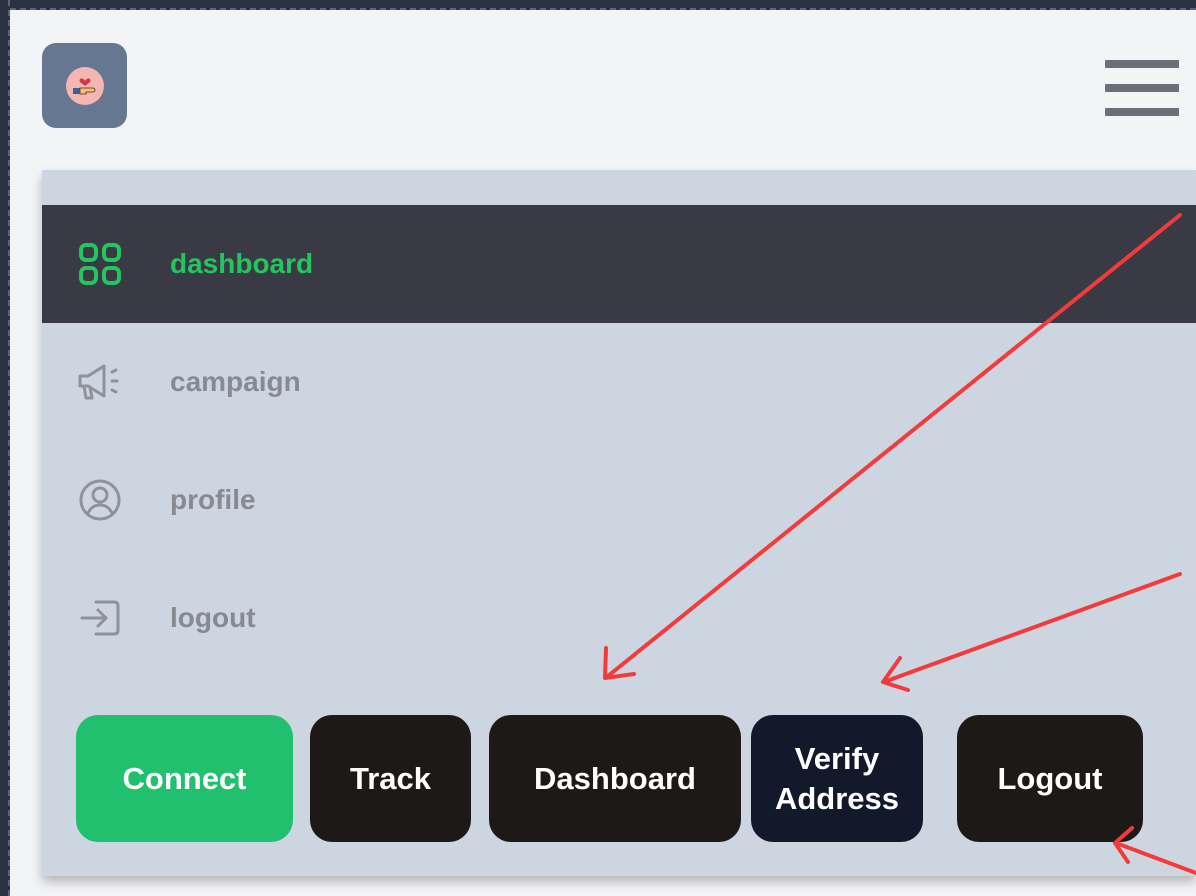  Describe the element at coordinates (837, 758) in the screenshot. I see `verify-label-line1: Verify` at that location.